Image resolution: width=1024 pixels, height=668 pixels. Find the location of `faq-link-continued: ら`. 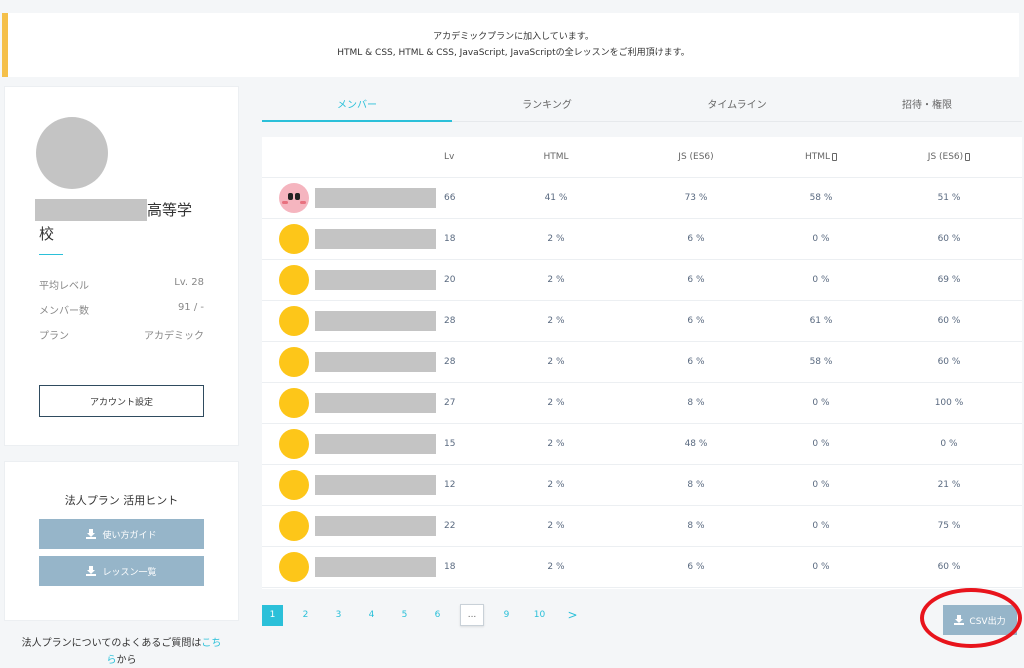

faq-link-continued: ら is located at coordinates (112, 660).